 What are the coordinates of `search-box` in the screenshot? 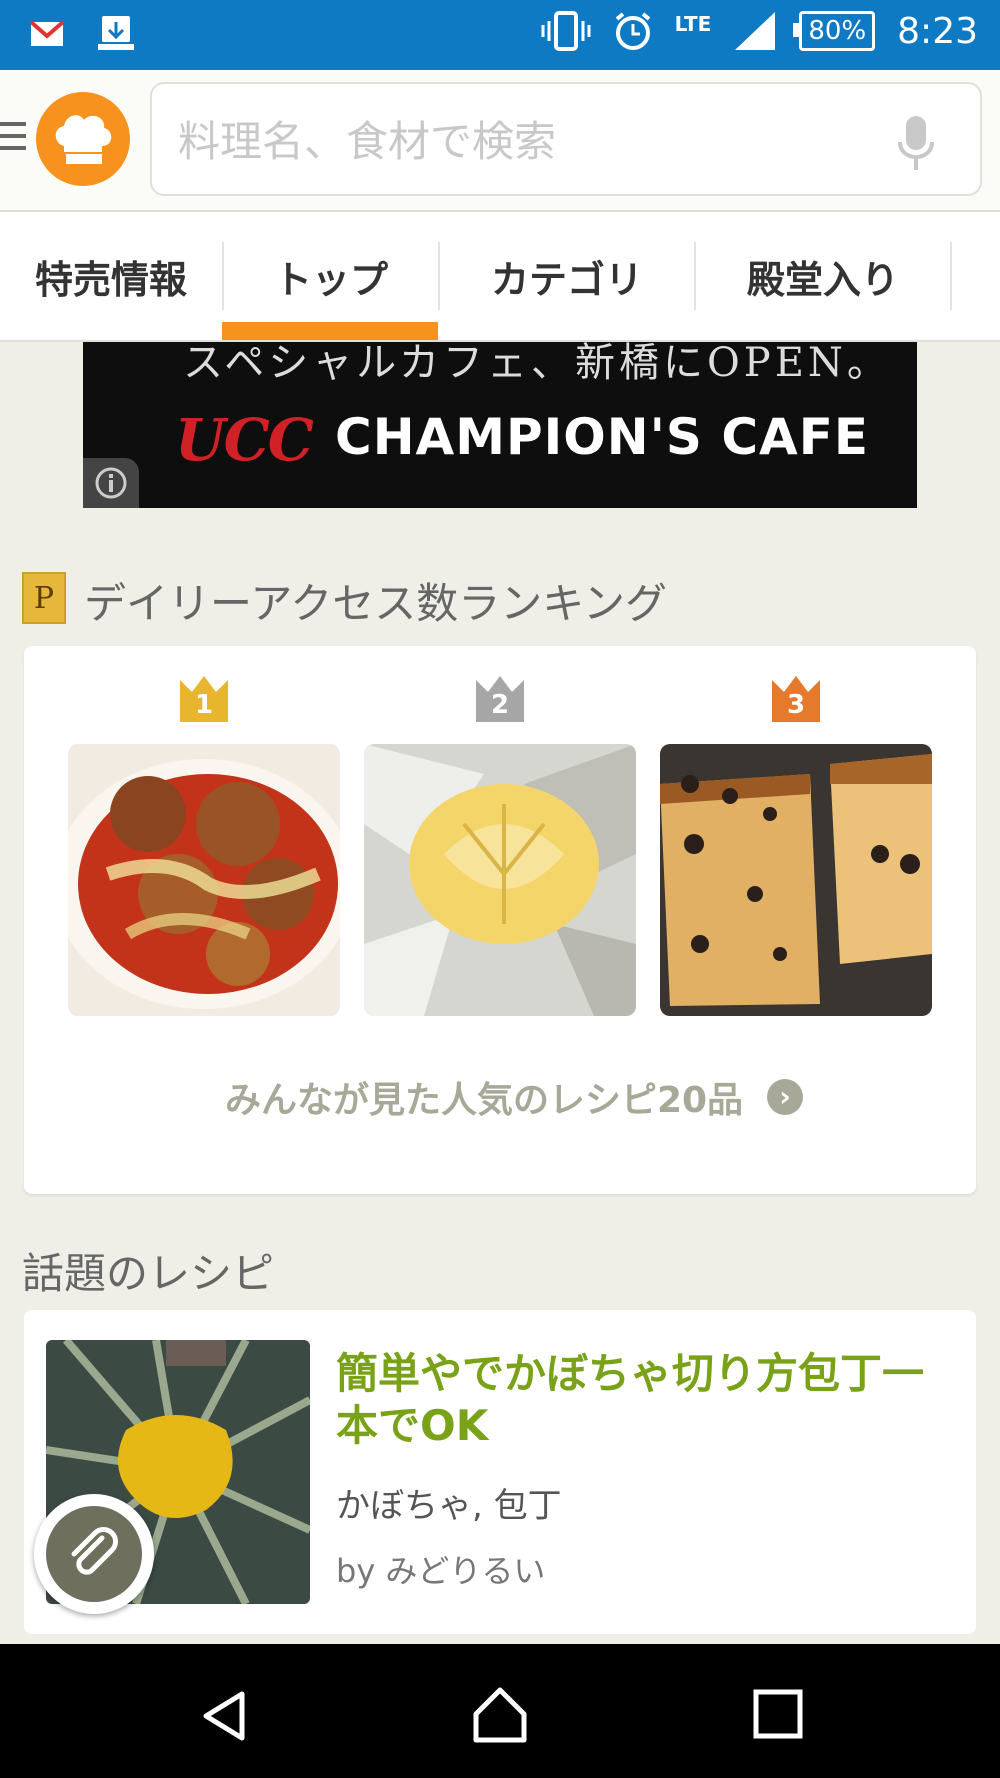 It's located at (566, 139).